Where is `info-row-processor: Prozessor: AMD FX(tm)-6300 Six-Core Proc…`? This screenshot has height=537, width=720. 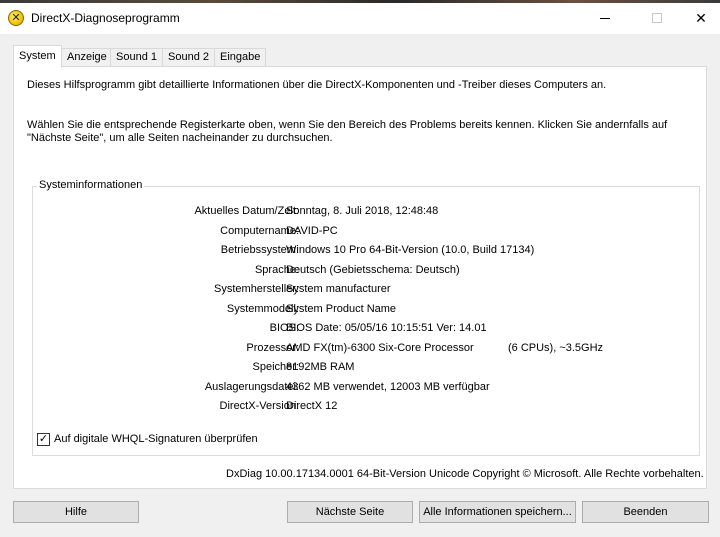 info-row-processor: Prozessor: AMD FX(tm)-6300 Six-Core Proc… is located at coordinates (367, 350).